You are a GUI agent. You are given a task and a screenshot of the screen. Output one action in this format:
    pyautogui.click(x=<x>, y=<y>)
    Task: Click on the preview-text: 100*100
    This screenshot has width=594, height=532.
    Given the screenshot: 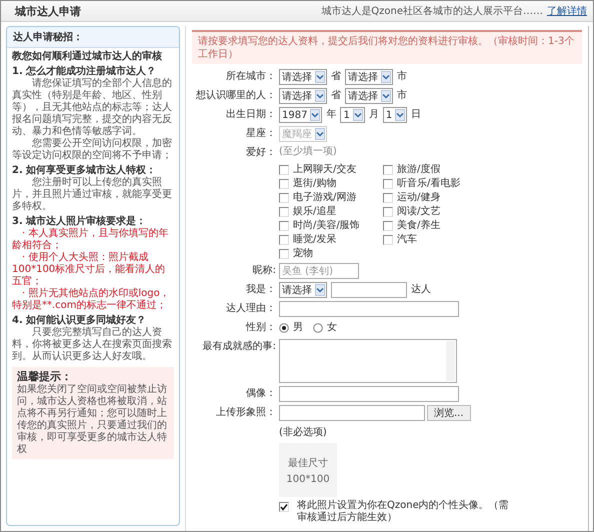 What is the action you would take?
    pyautogui.click(x=308, y=479)
    